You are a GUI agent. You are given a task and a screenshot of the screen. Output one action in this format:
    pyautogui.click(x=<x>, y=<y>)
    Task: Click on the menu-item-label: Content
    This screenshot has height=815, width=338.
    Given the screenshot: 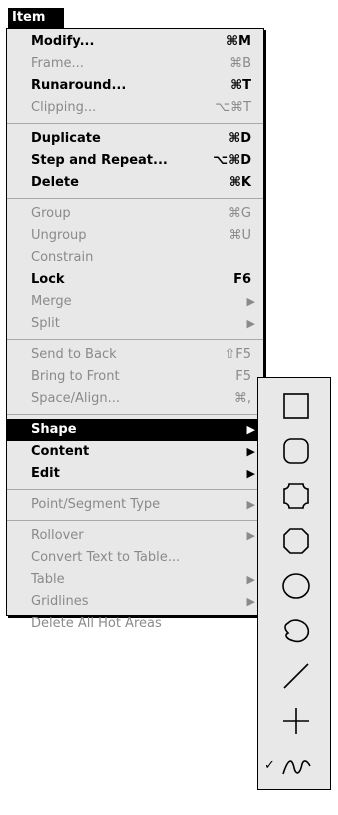 What is the action you would take?
    pyautogui.click(x=60, y=451)
    